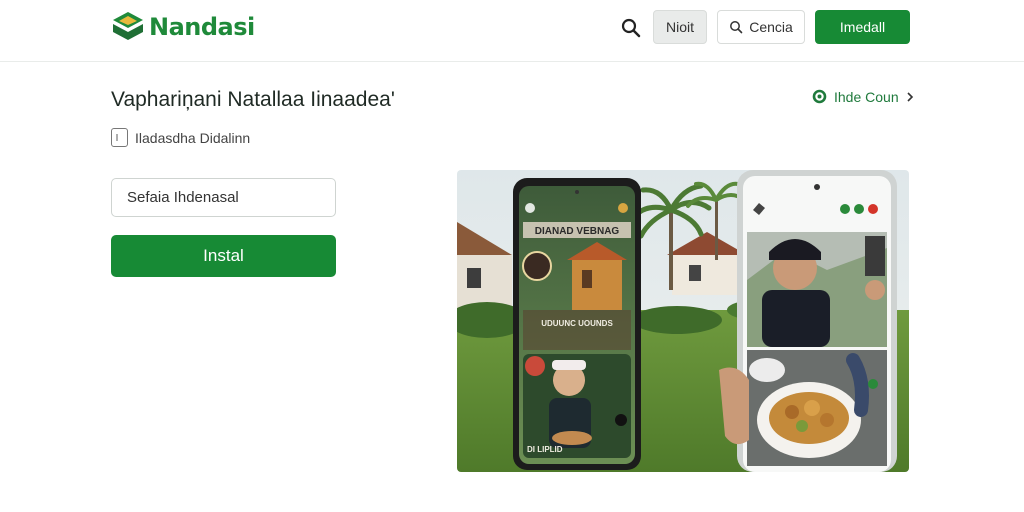 This screenshot has height=512, width=1024. What do you see at coordinates (771, 27) in the screenshot?
I see `search-button-label: Cencia` at bounding box center [771, 27].